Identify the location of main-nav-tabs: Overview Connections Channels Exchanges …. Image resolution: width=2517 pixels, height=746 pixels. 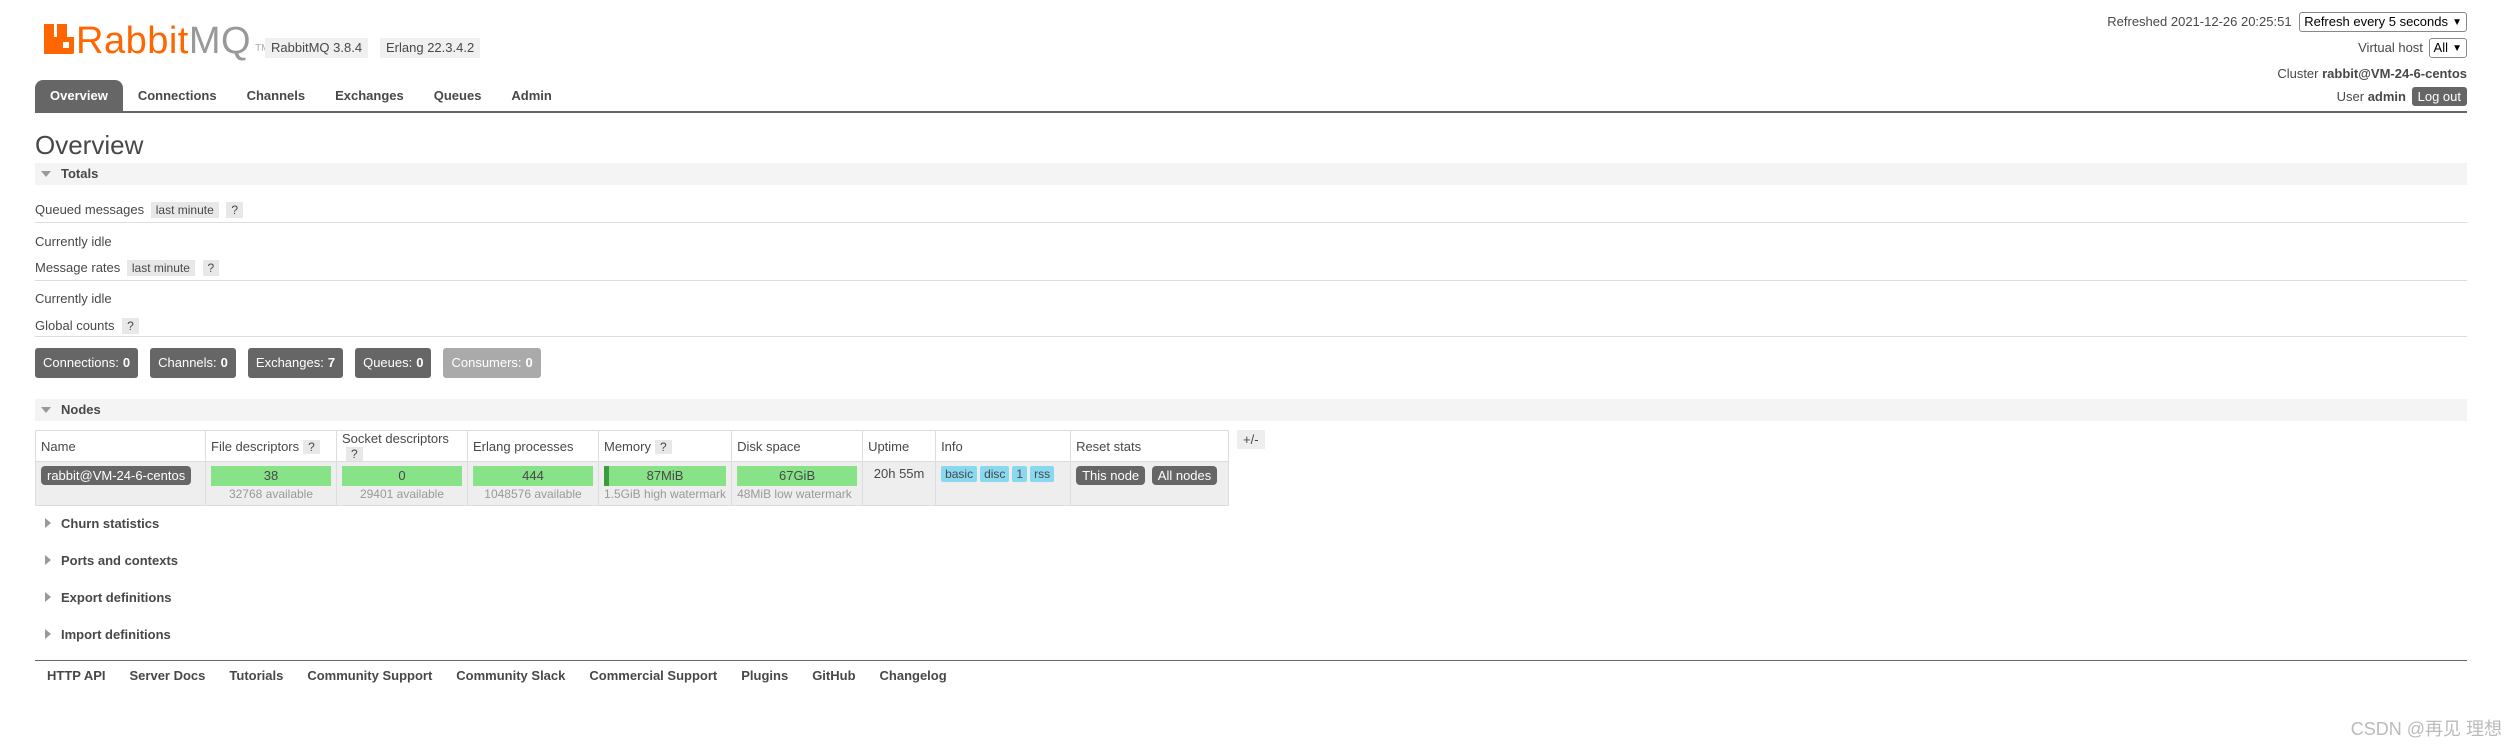
(301, 96).